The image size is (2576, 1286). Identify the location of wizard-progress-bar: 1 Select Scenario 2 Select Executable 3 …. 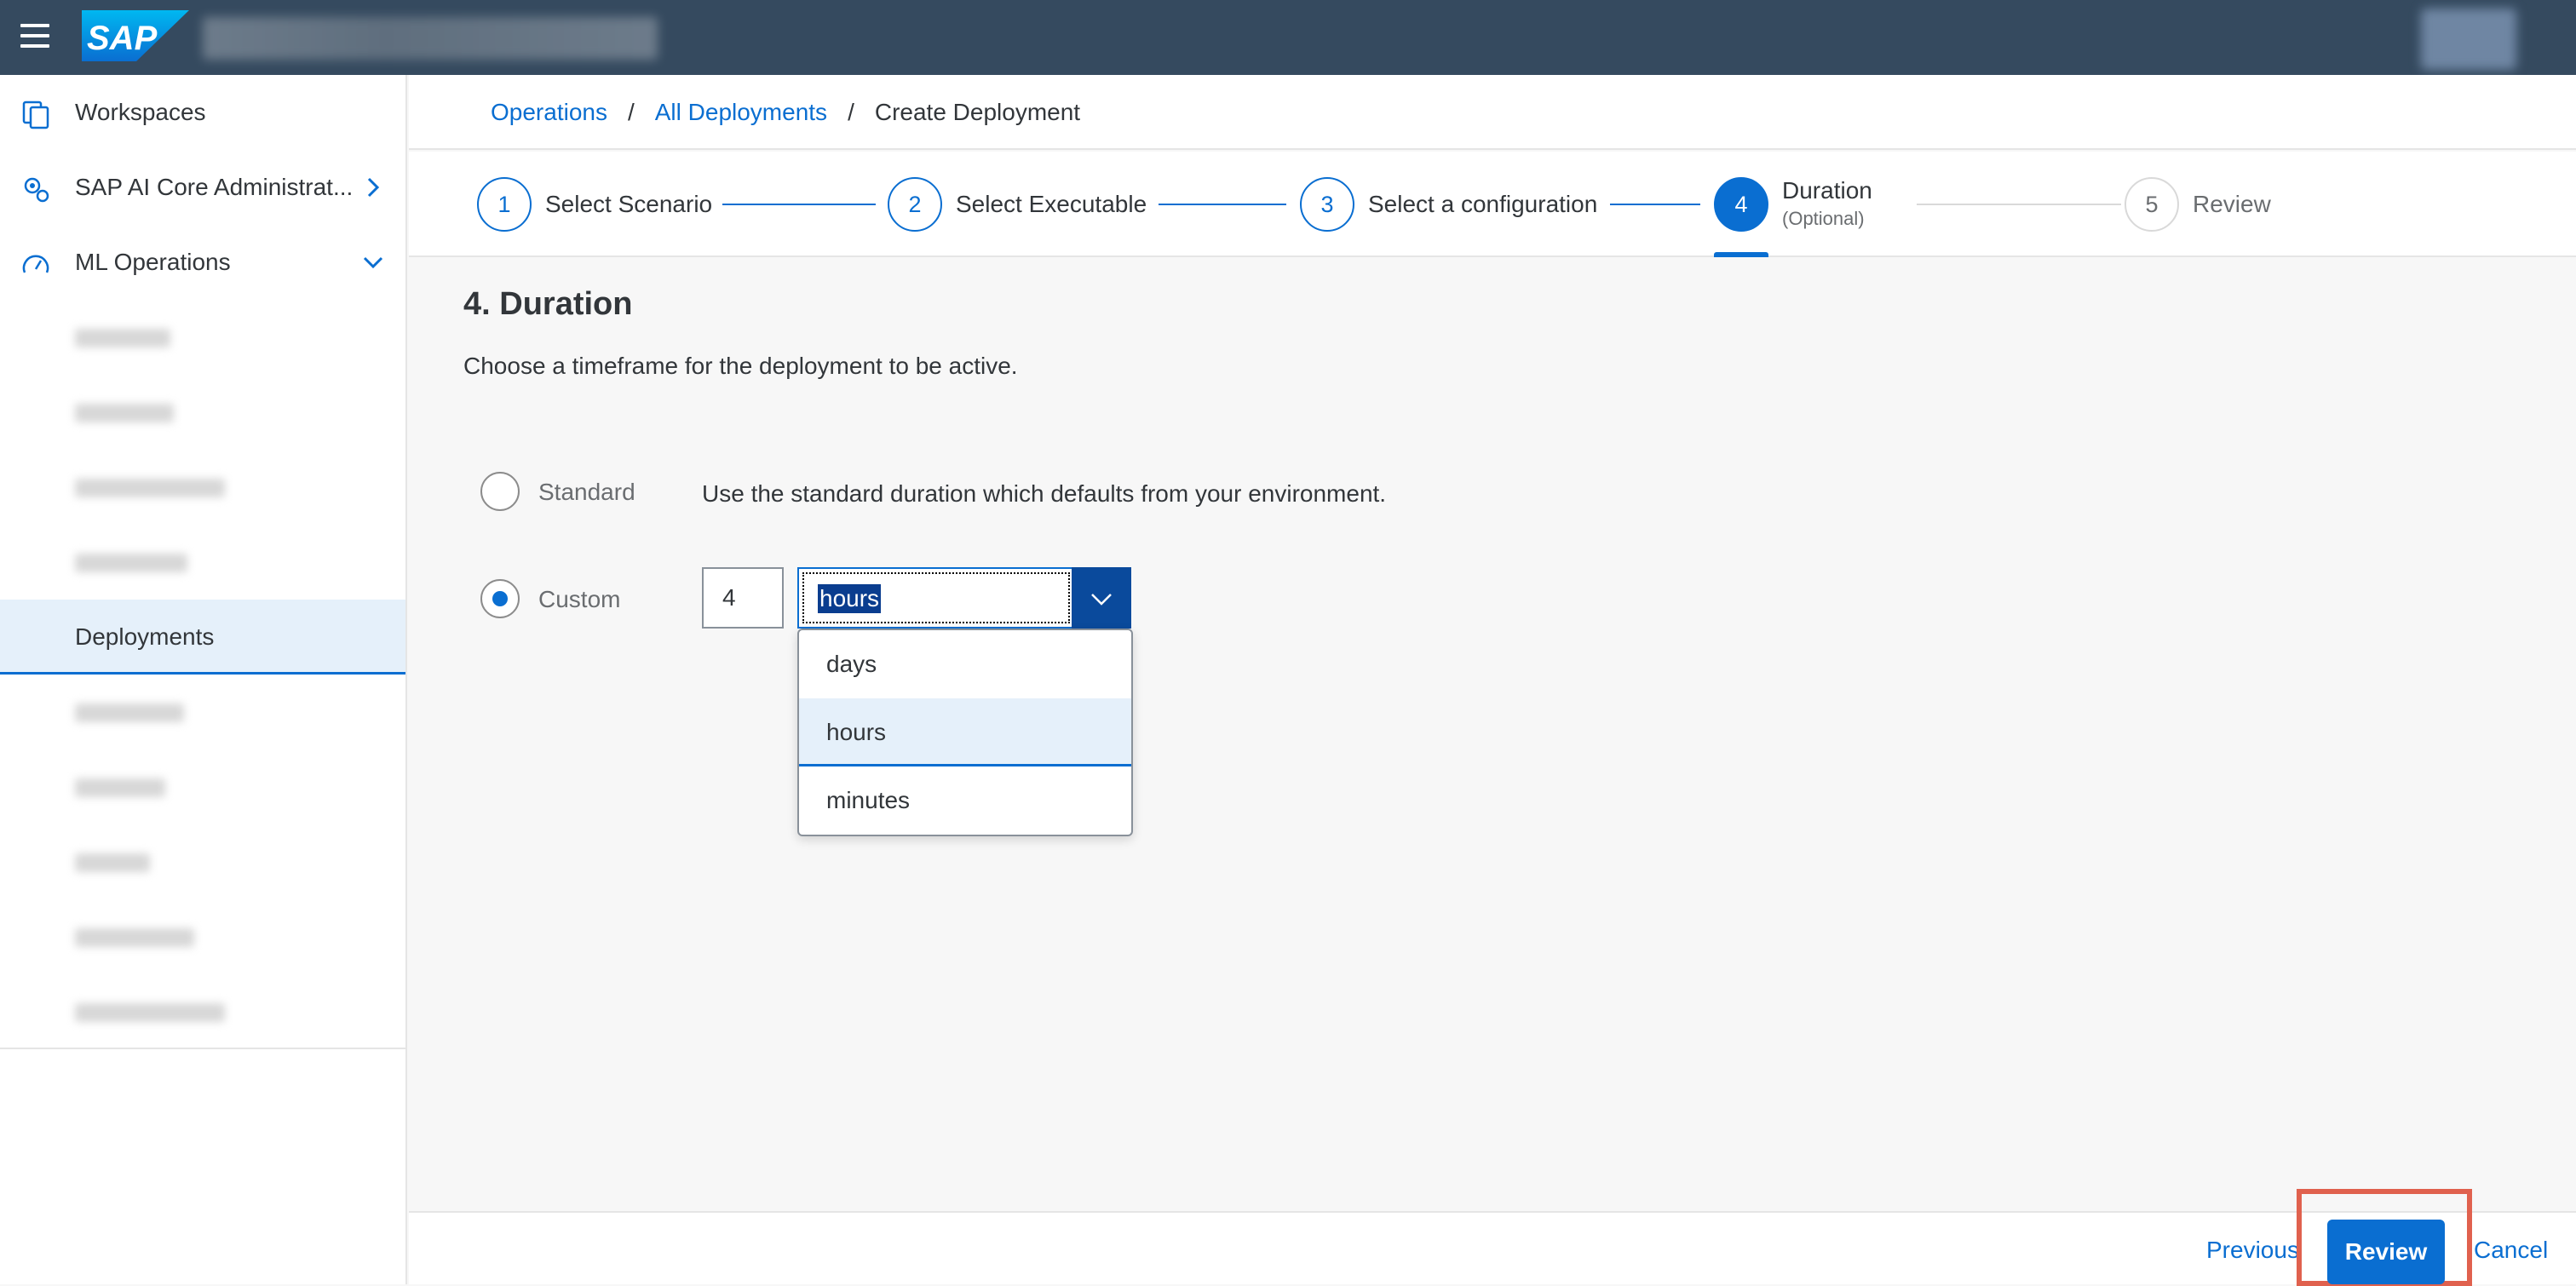
(1493, 204).